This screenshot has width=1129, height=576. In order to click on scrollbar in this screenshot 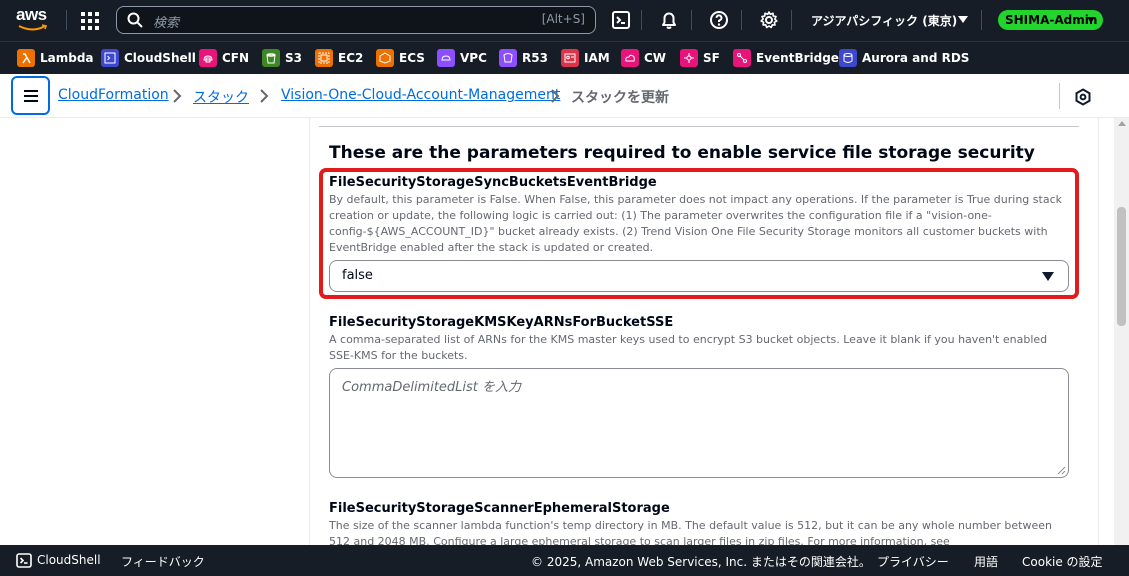, I will do `click(1121, 331)`.